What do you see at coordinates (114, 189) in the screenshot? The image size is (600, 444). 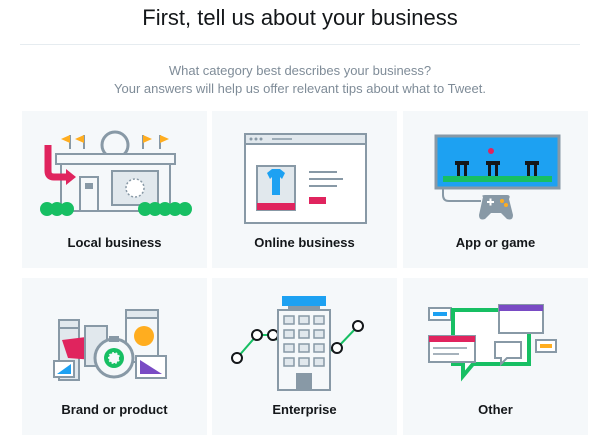 I see `category-card-local-business: Local business` at bounding box center [114, 189].